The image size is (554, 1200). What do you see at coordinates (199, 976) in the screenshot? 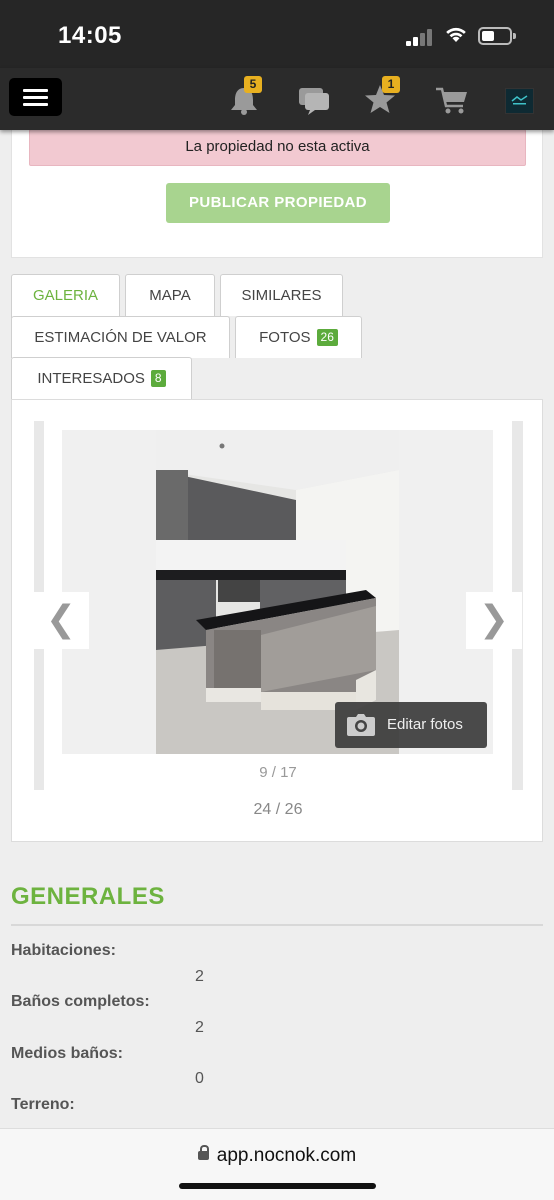
I see `spec-value-habitaciones: 2` at bounding box center [199, 976].